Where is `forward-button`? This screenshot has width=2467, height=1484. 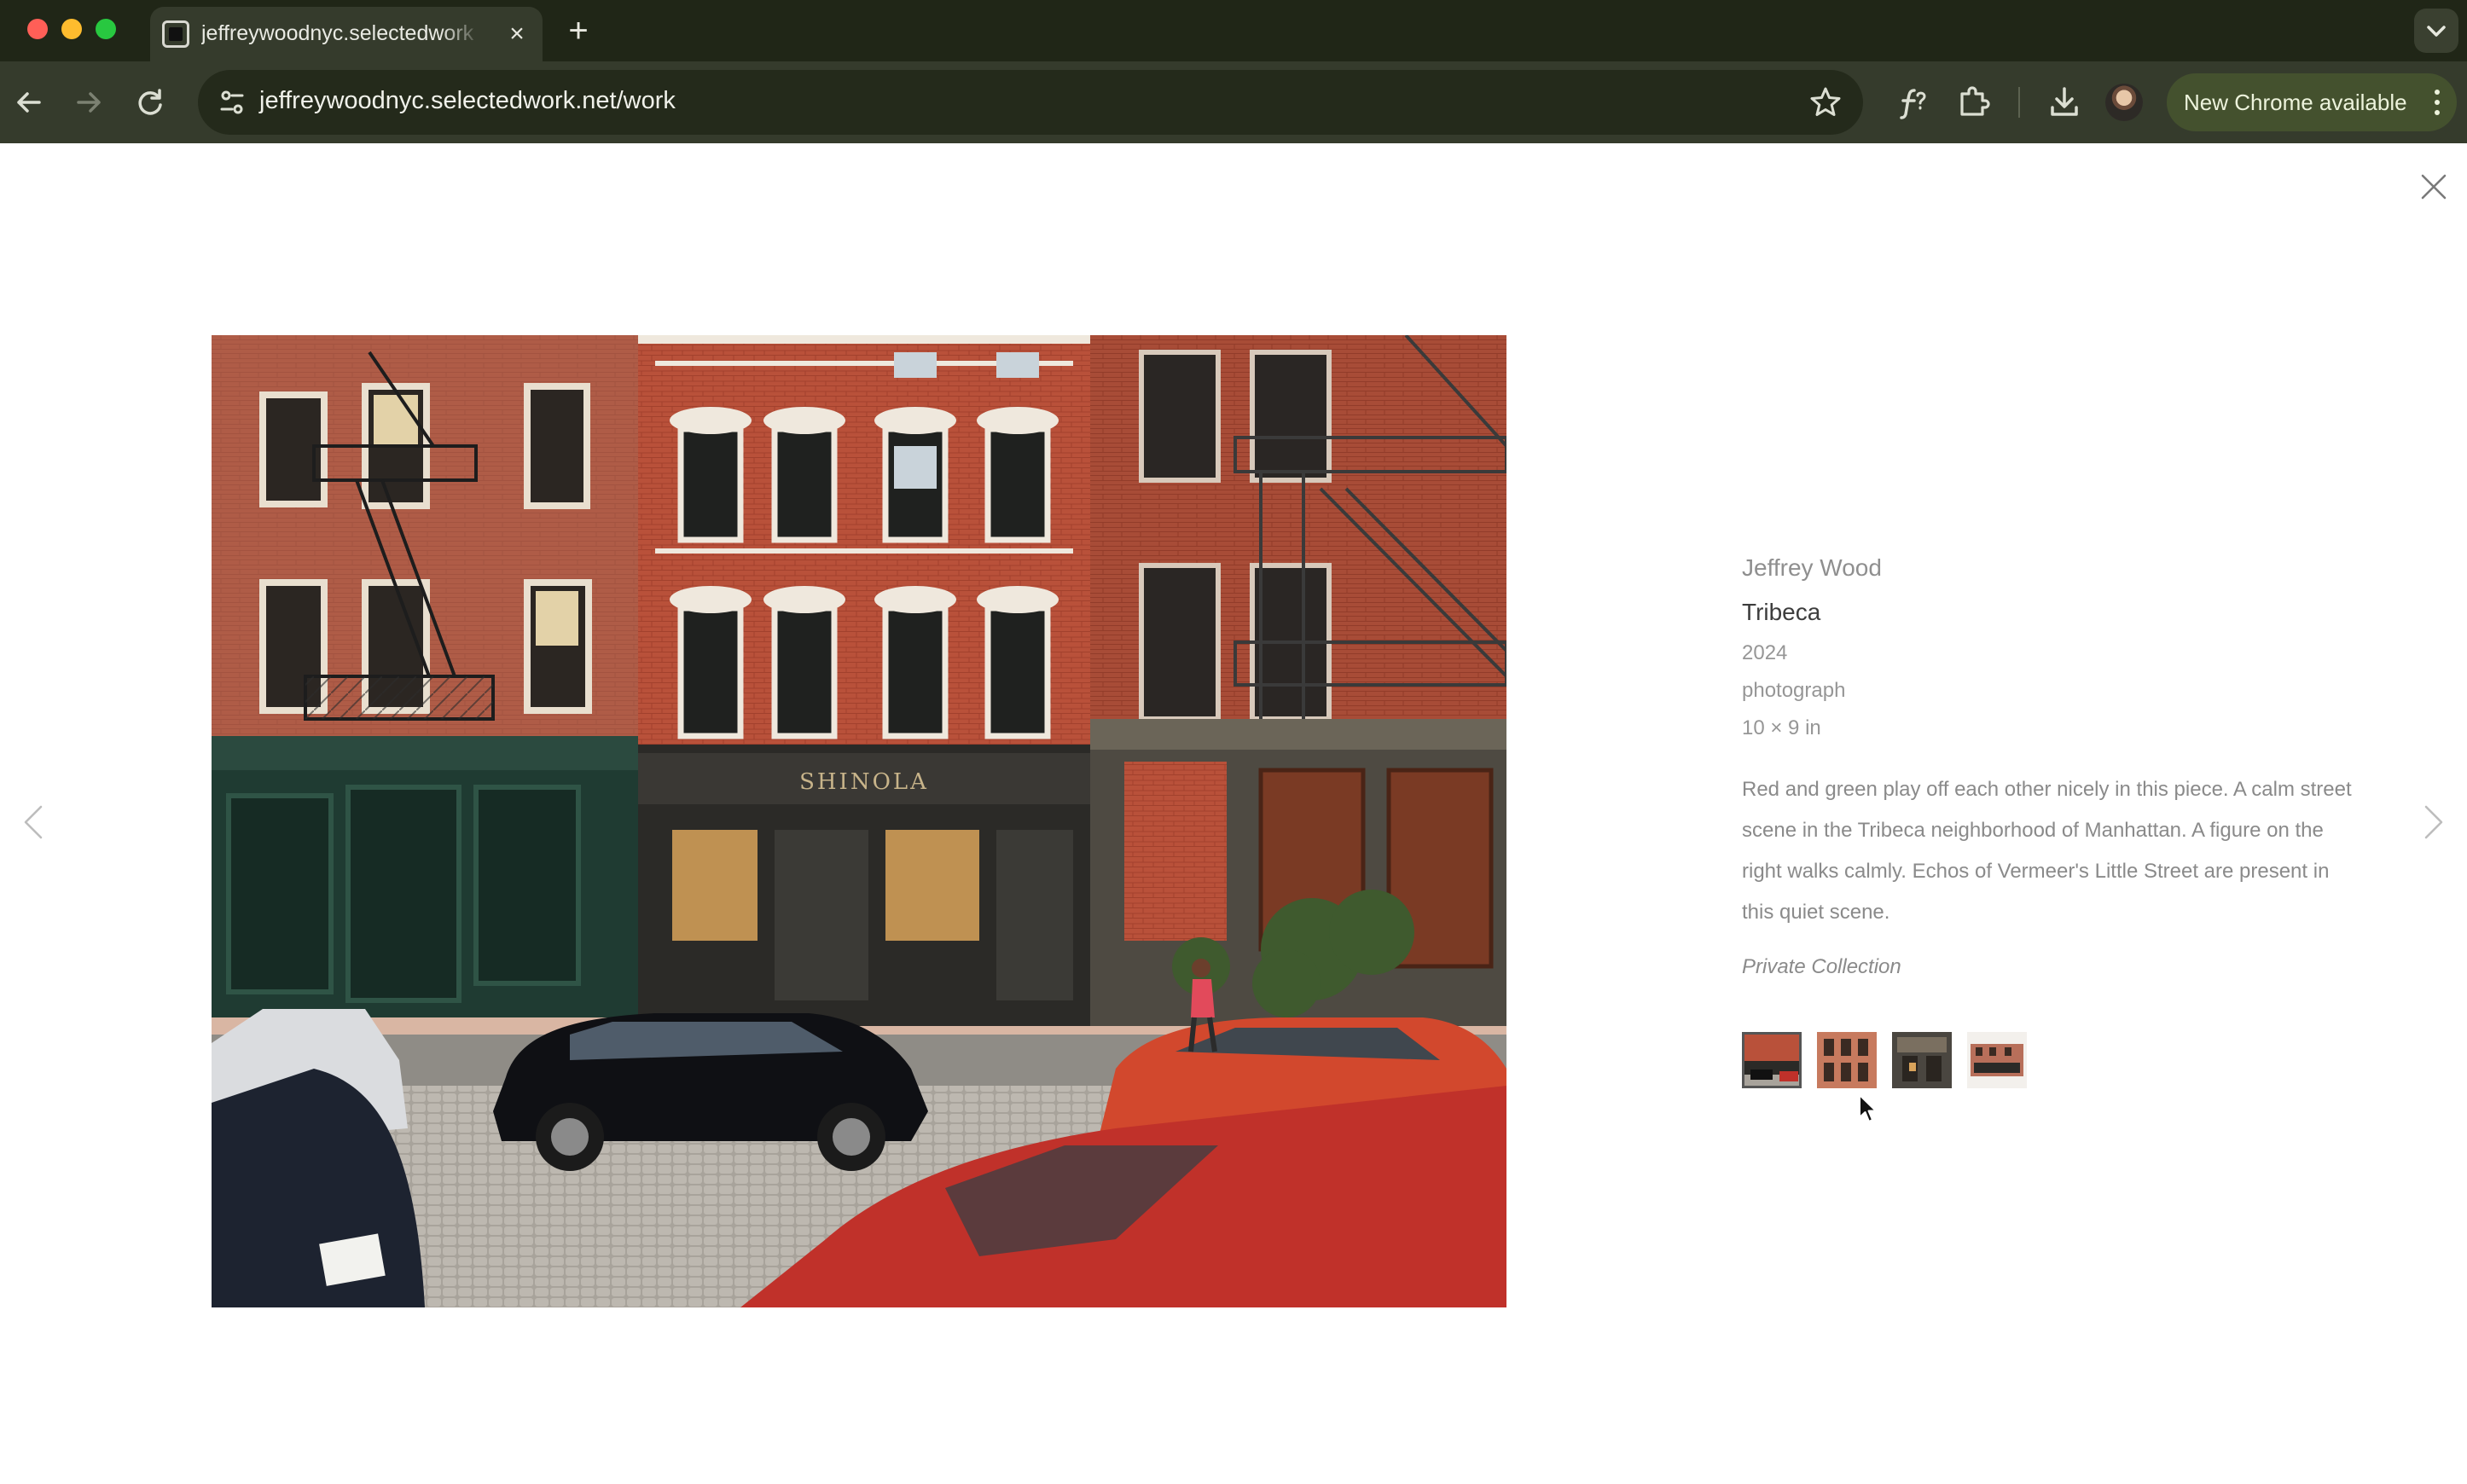
forward-button is located at coordinates (89, 102).